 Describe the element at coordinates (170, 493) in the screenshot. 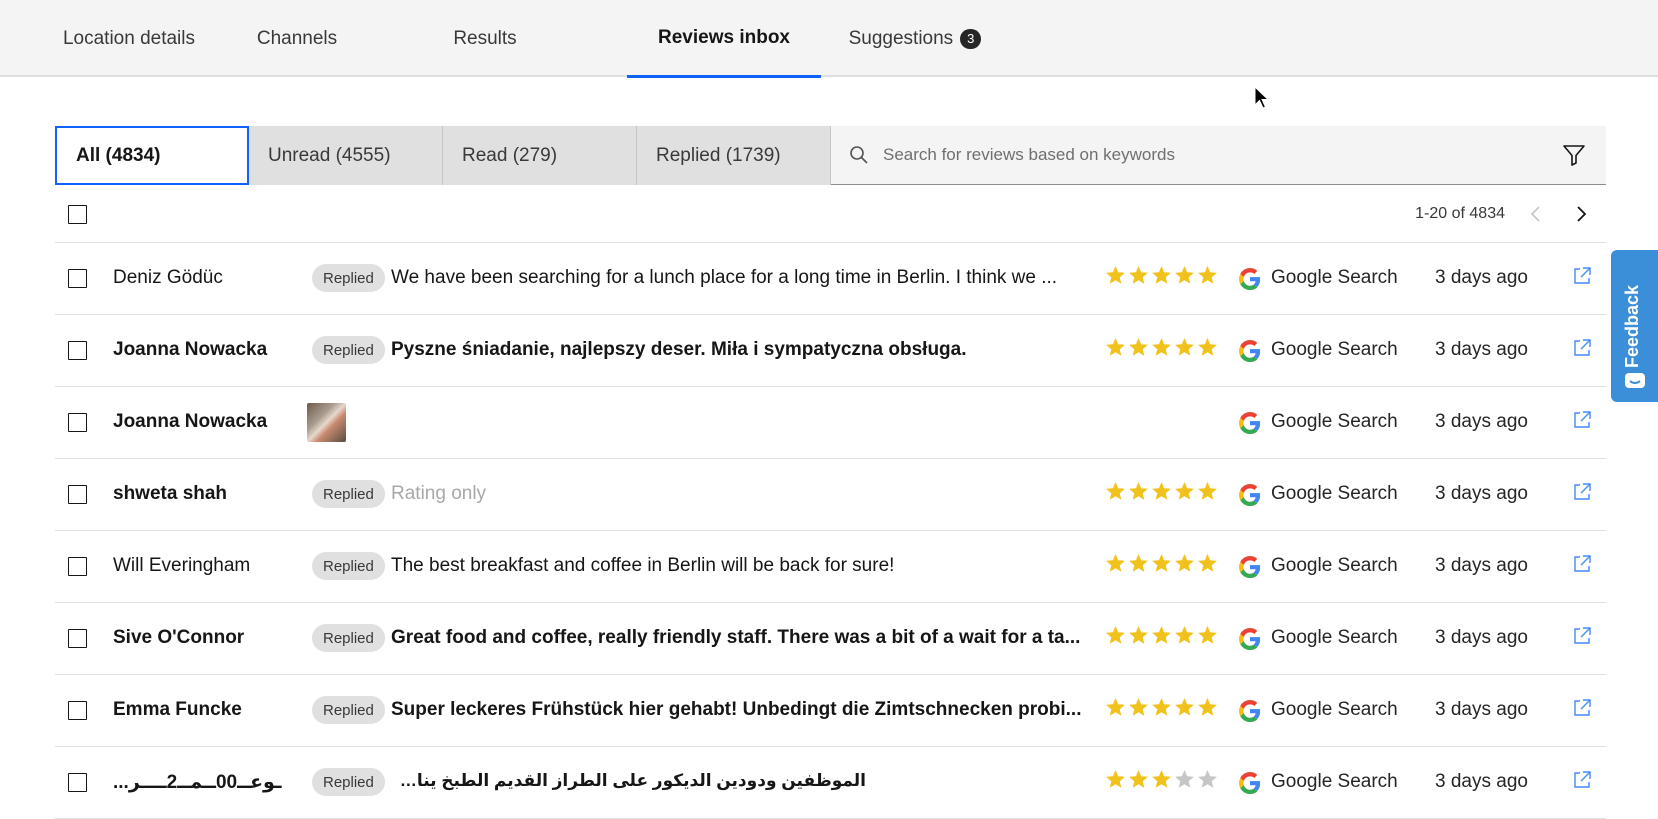

I see `reviewer-name: shweta shah` at that location.